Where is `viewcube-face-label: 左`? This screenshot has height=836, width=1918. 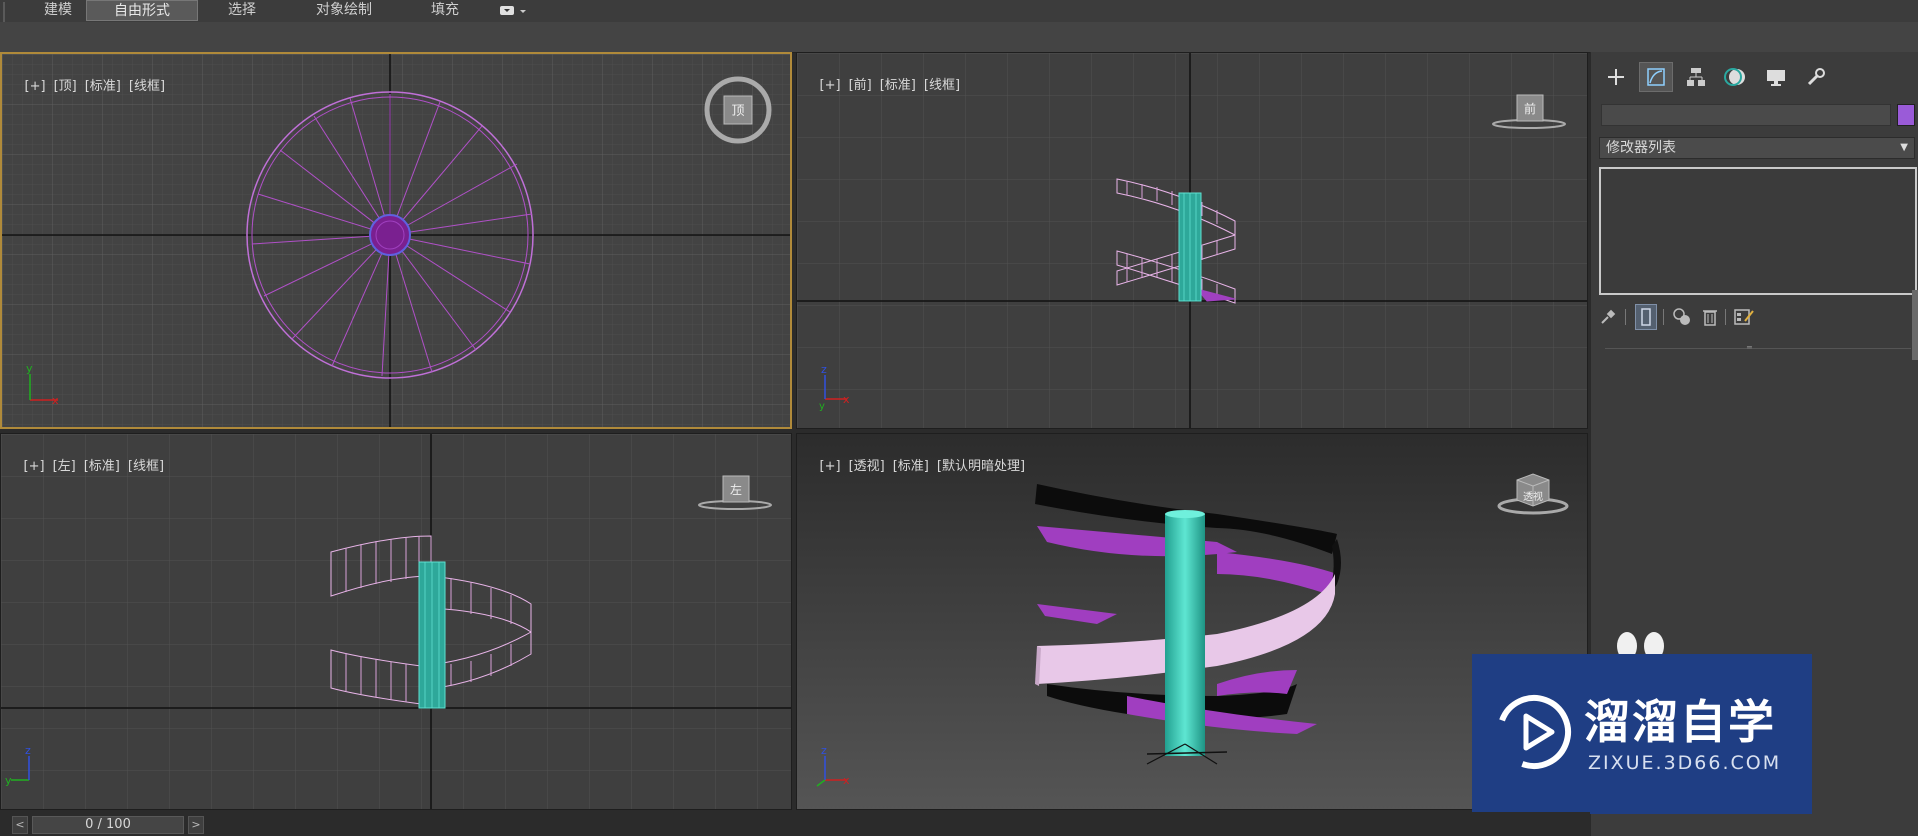 viewcube-face-label: 左 is located at coordinates (736, 489).